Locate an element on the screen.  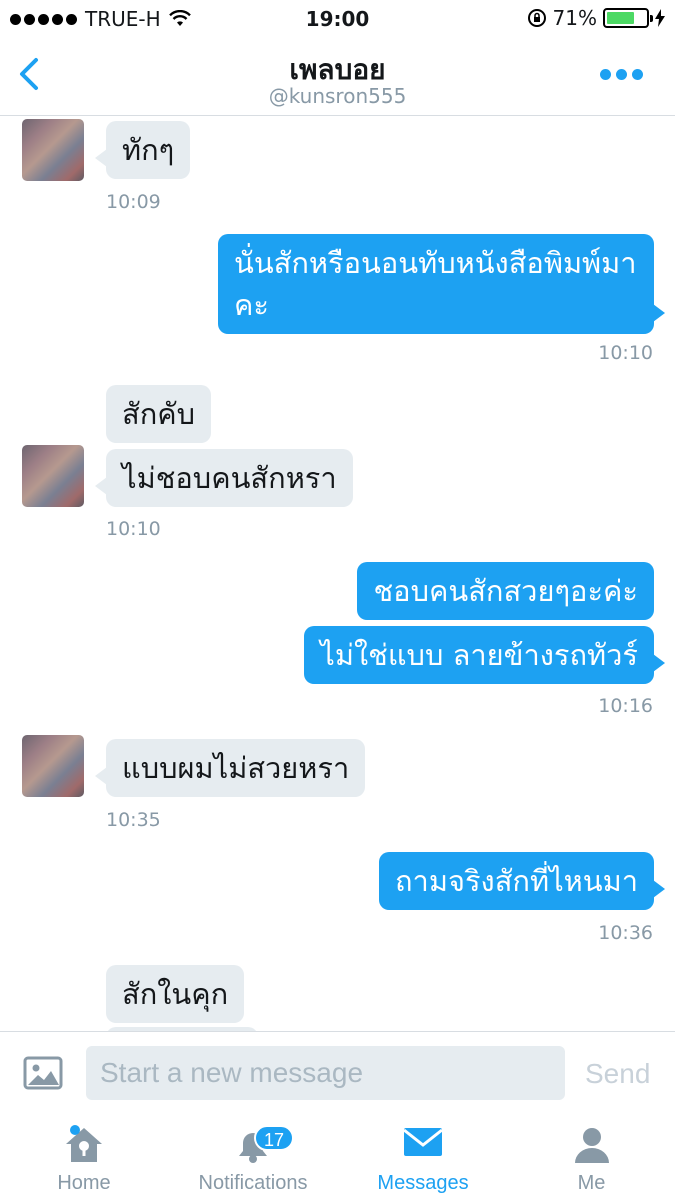
tab-notifications: 17 Notifications is located at coordinates (253, 1157).